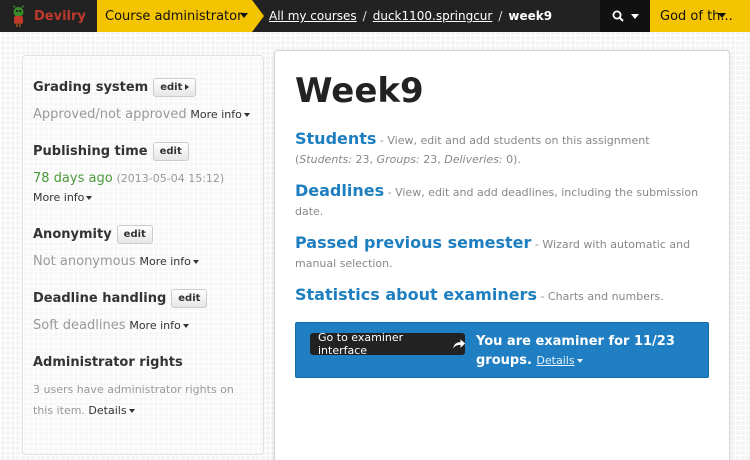  Describe the element at coordinates (108, 362) in the screenshot. I see `administrator-rights-title: Administrator rights` at that location.